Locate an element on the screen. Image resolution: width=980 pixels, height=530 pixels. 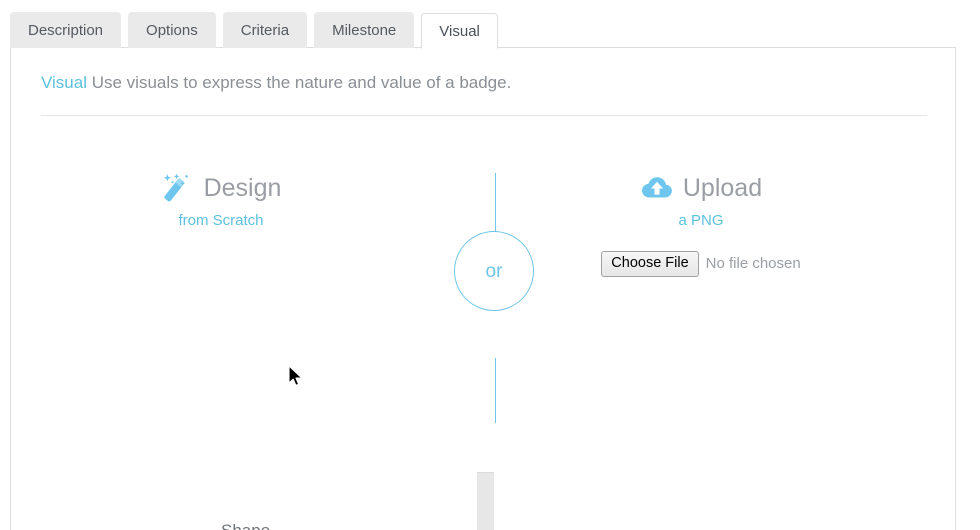
upload-png-option: Upload a PNG Choose File No file chosen is located at coordinates (701, 222).